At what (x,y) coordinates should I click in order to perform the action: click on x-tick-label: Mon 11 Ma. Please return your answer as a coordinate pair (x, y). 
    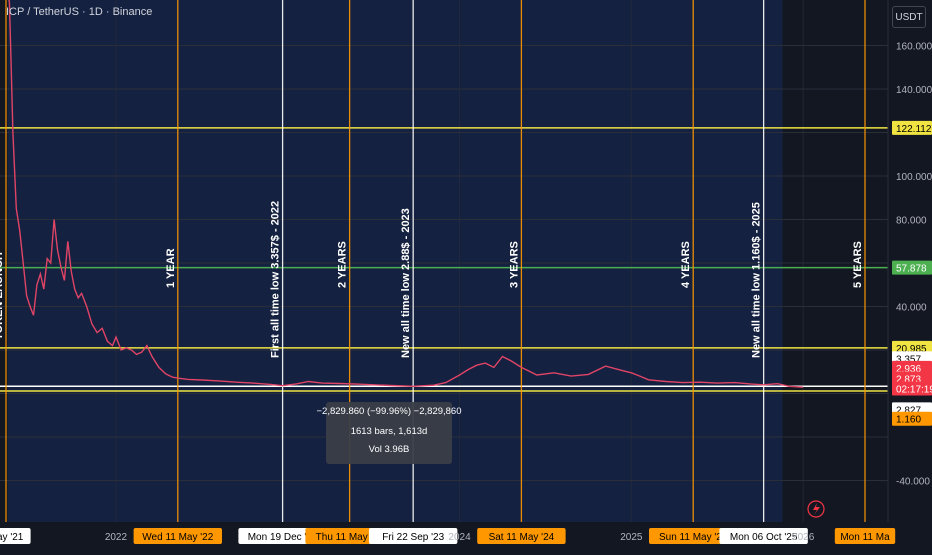
    Looking at the image, I should click on (865, 537).